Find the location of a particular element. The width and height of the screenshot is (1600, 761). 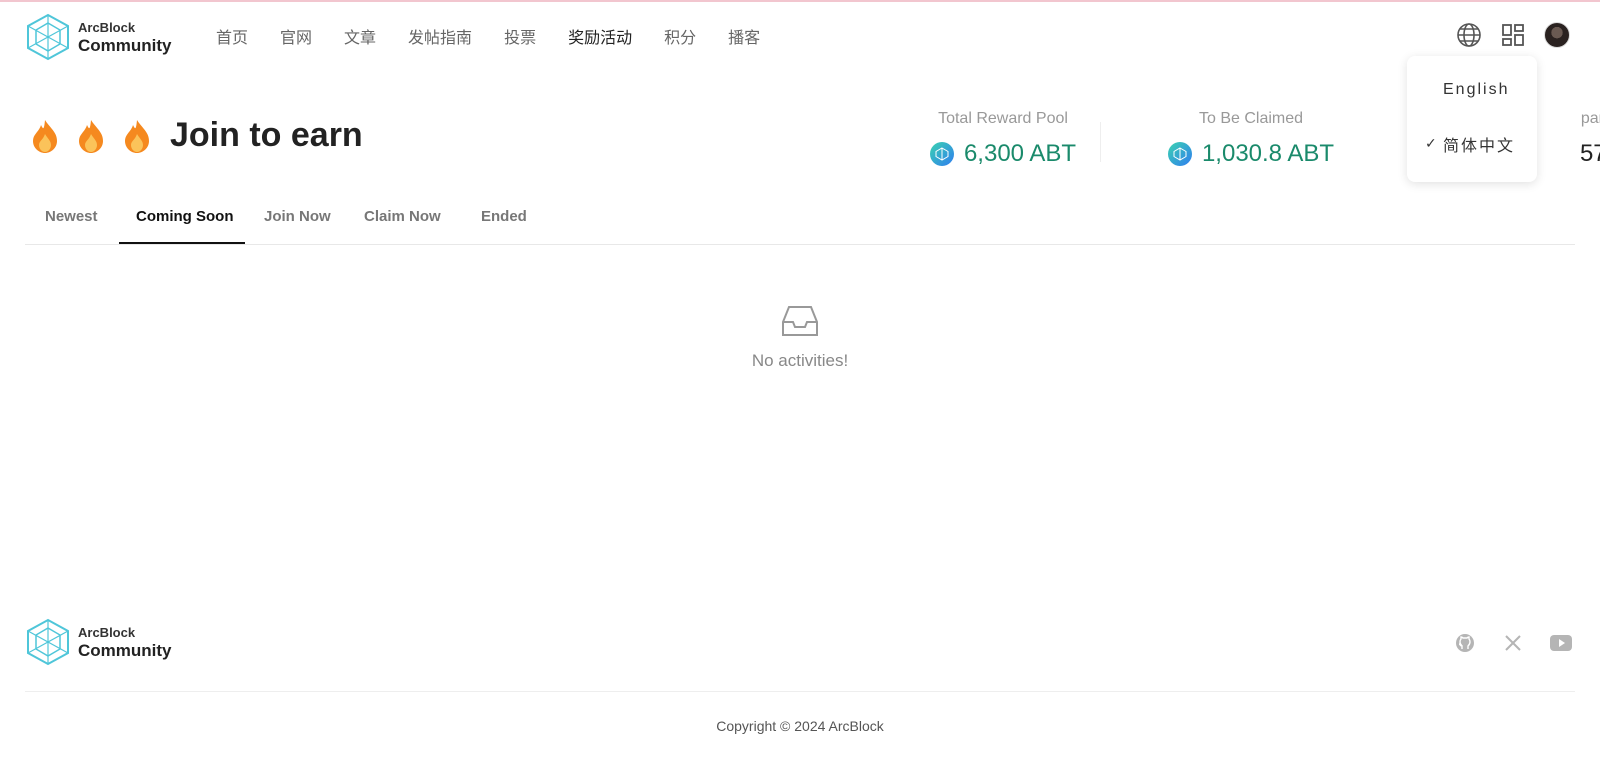

github-icon is located at coordinates (1465, 643).